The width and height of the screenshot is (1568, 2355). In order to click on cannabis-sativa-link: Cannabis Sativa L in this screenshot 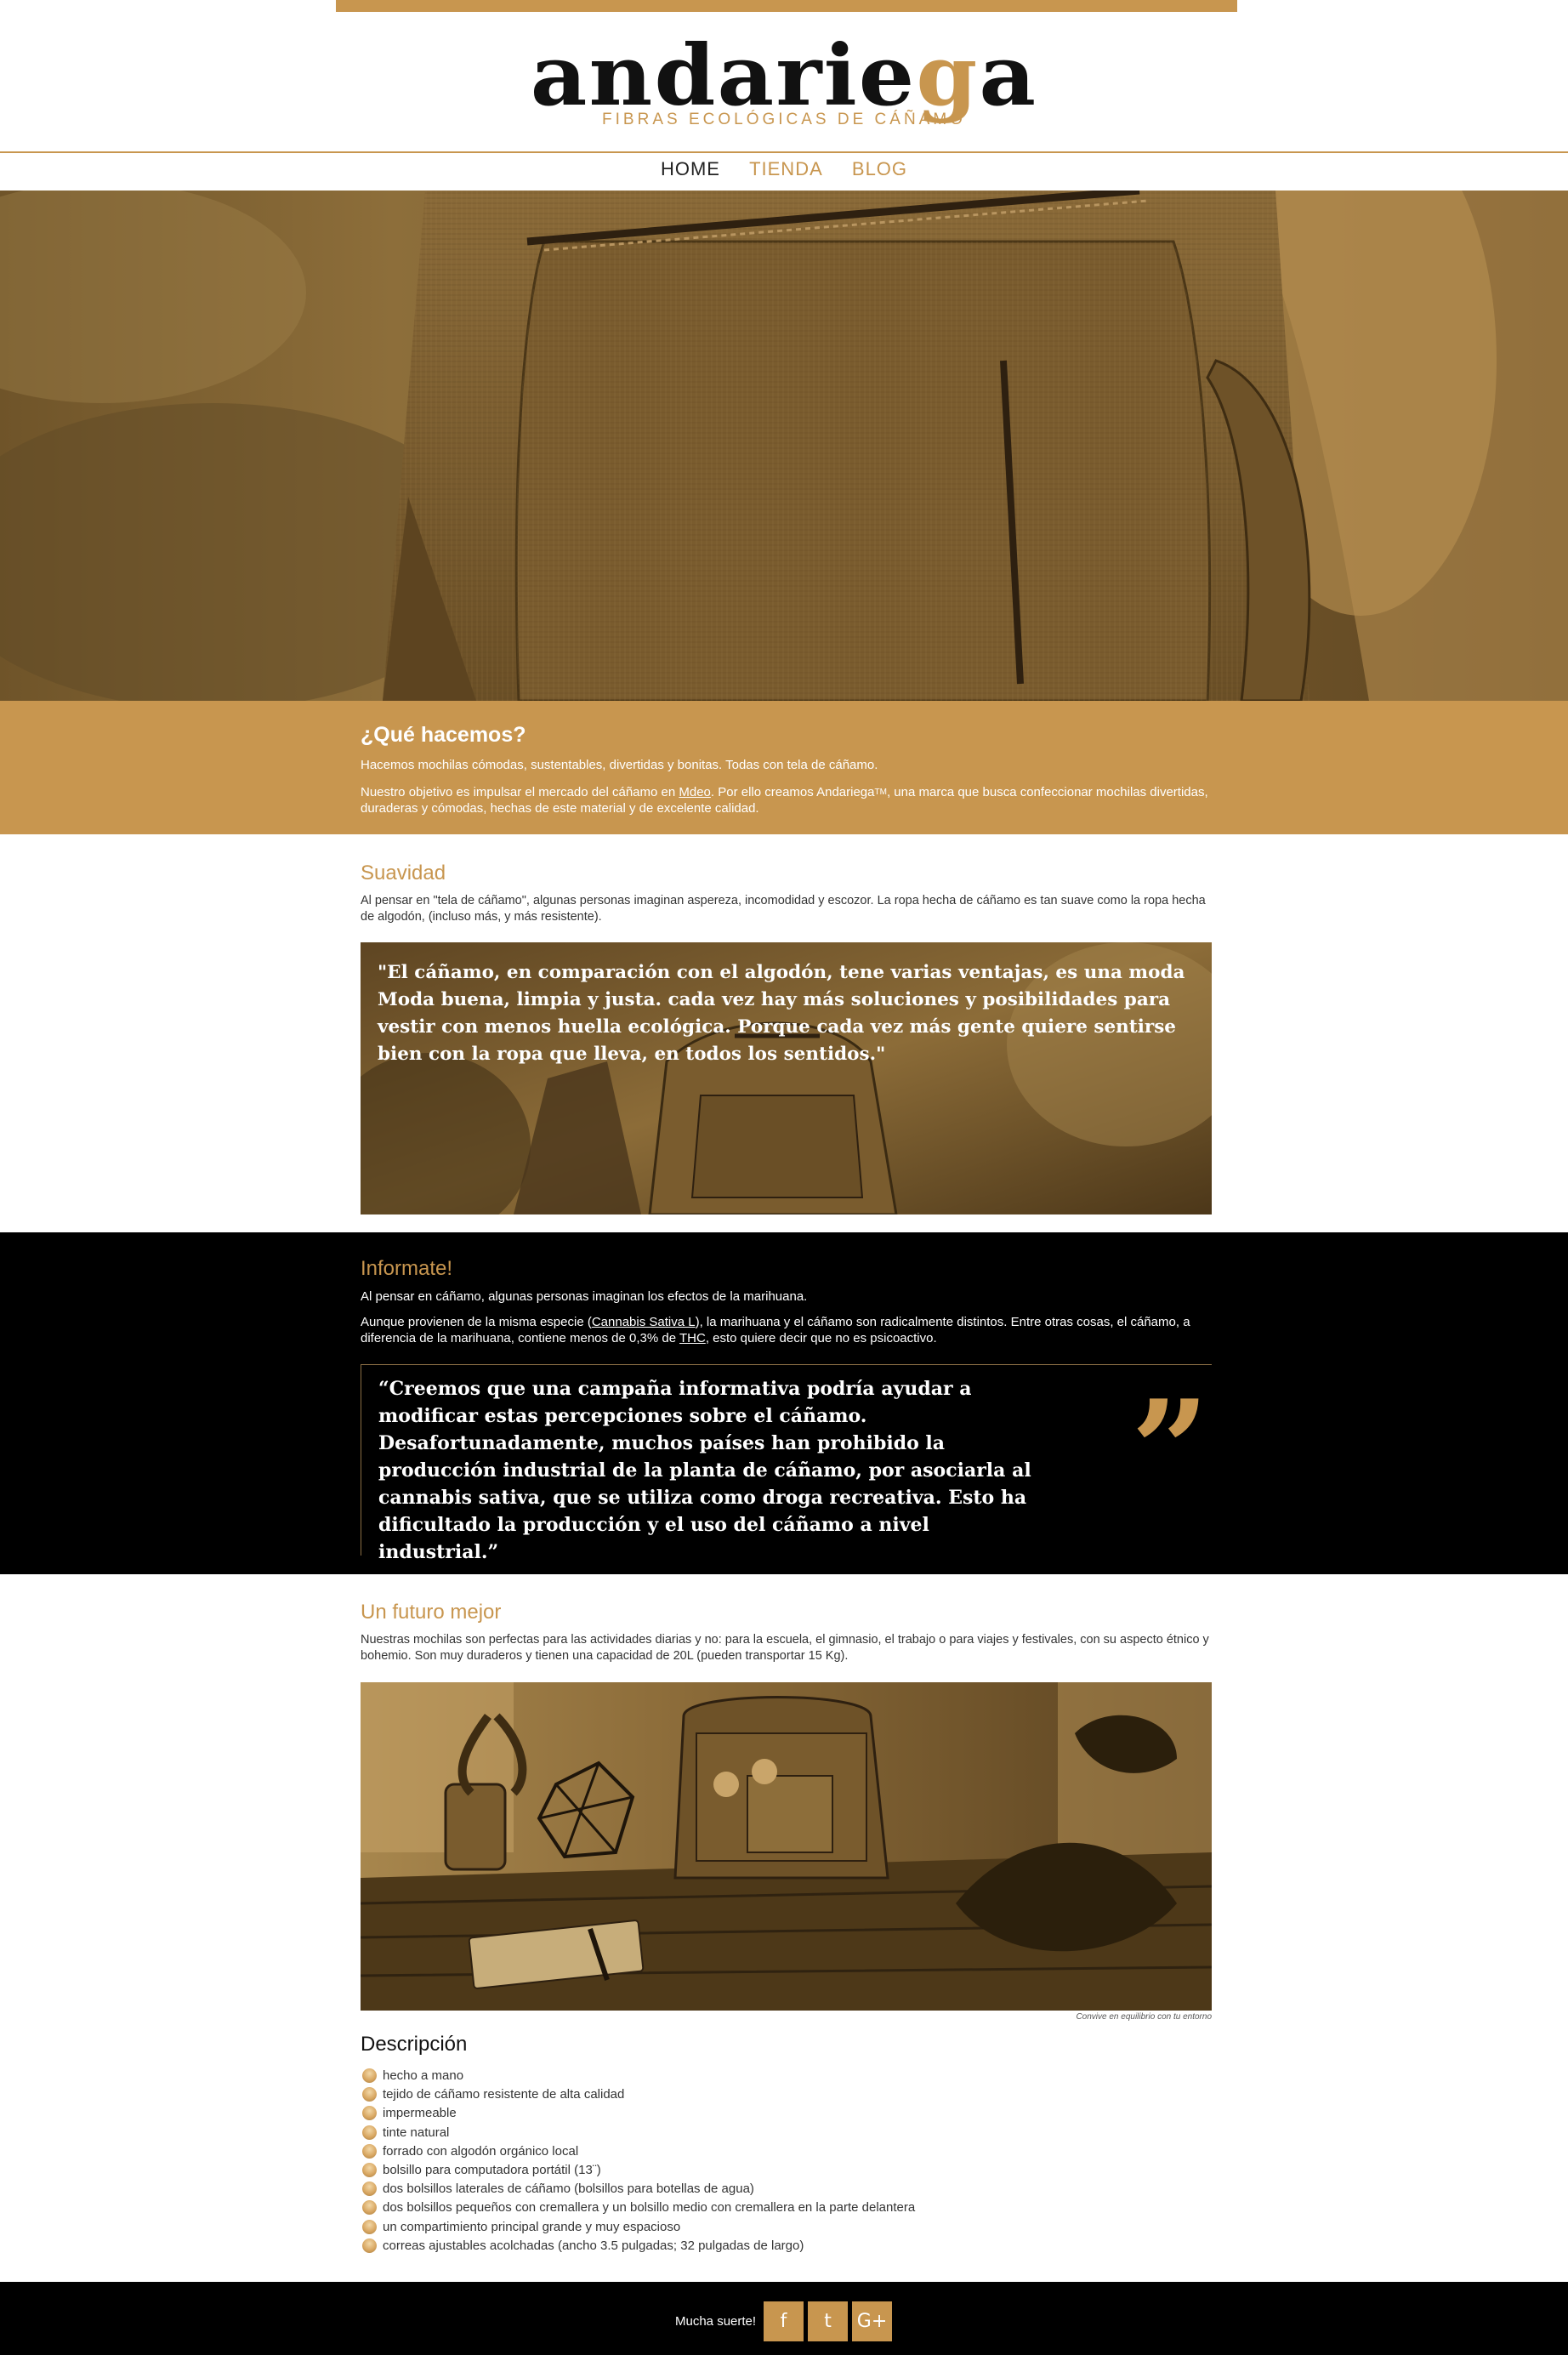, I will do `click(644, 1322)`.